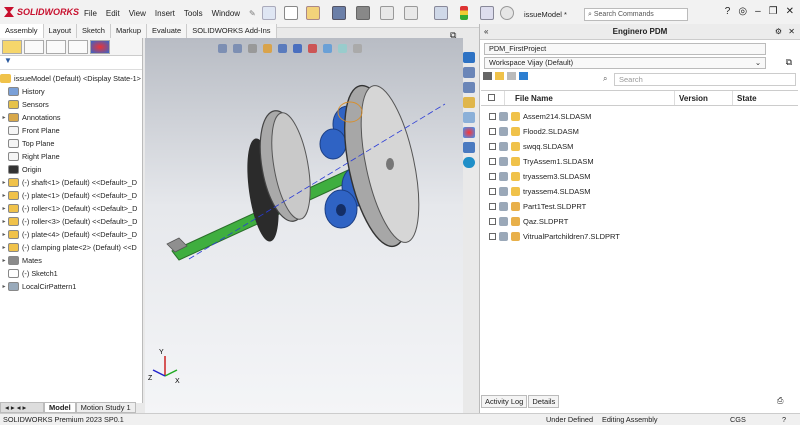  Describe the element at coordinates (267, 48) in the screenshot. I see `section-view-icon` at that location.